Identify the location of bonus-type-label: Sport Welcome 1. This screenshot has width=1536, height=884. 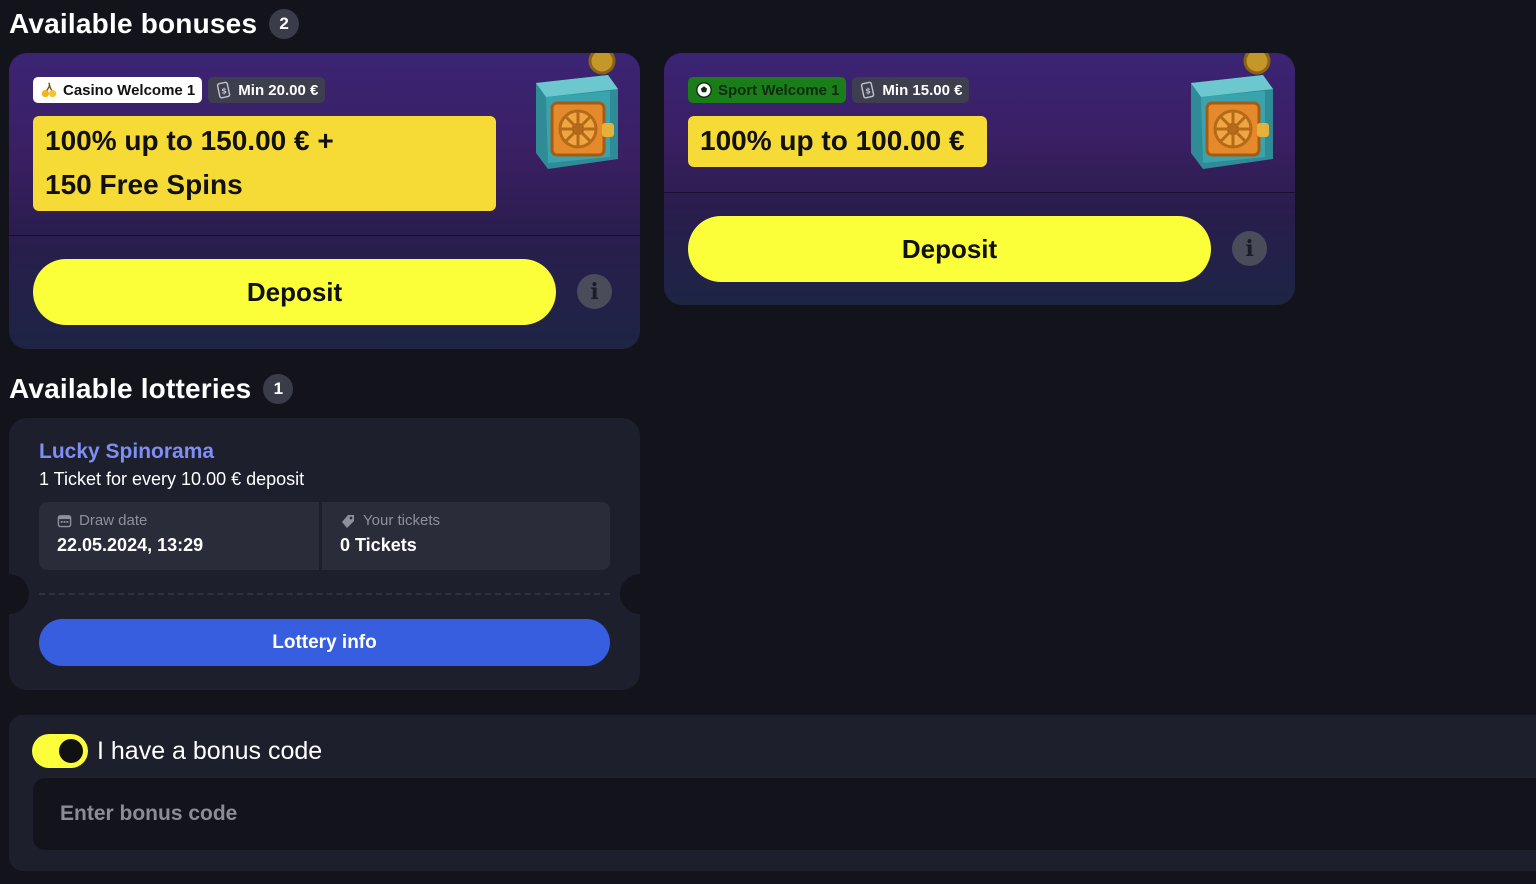
(779, 90).